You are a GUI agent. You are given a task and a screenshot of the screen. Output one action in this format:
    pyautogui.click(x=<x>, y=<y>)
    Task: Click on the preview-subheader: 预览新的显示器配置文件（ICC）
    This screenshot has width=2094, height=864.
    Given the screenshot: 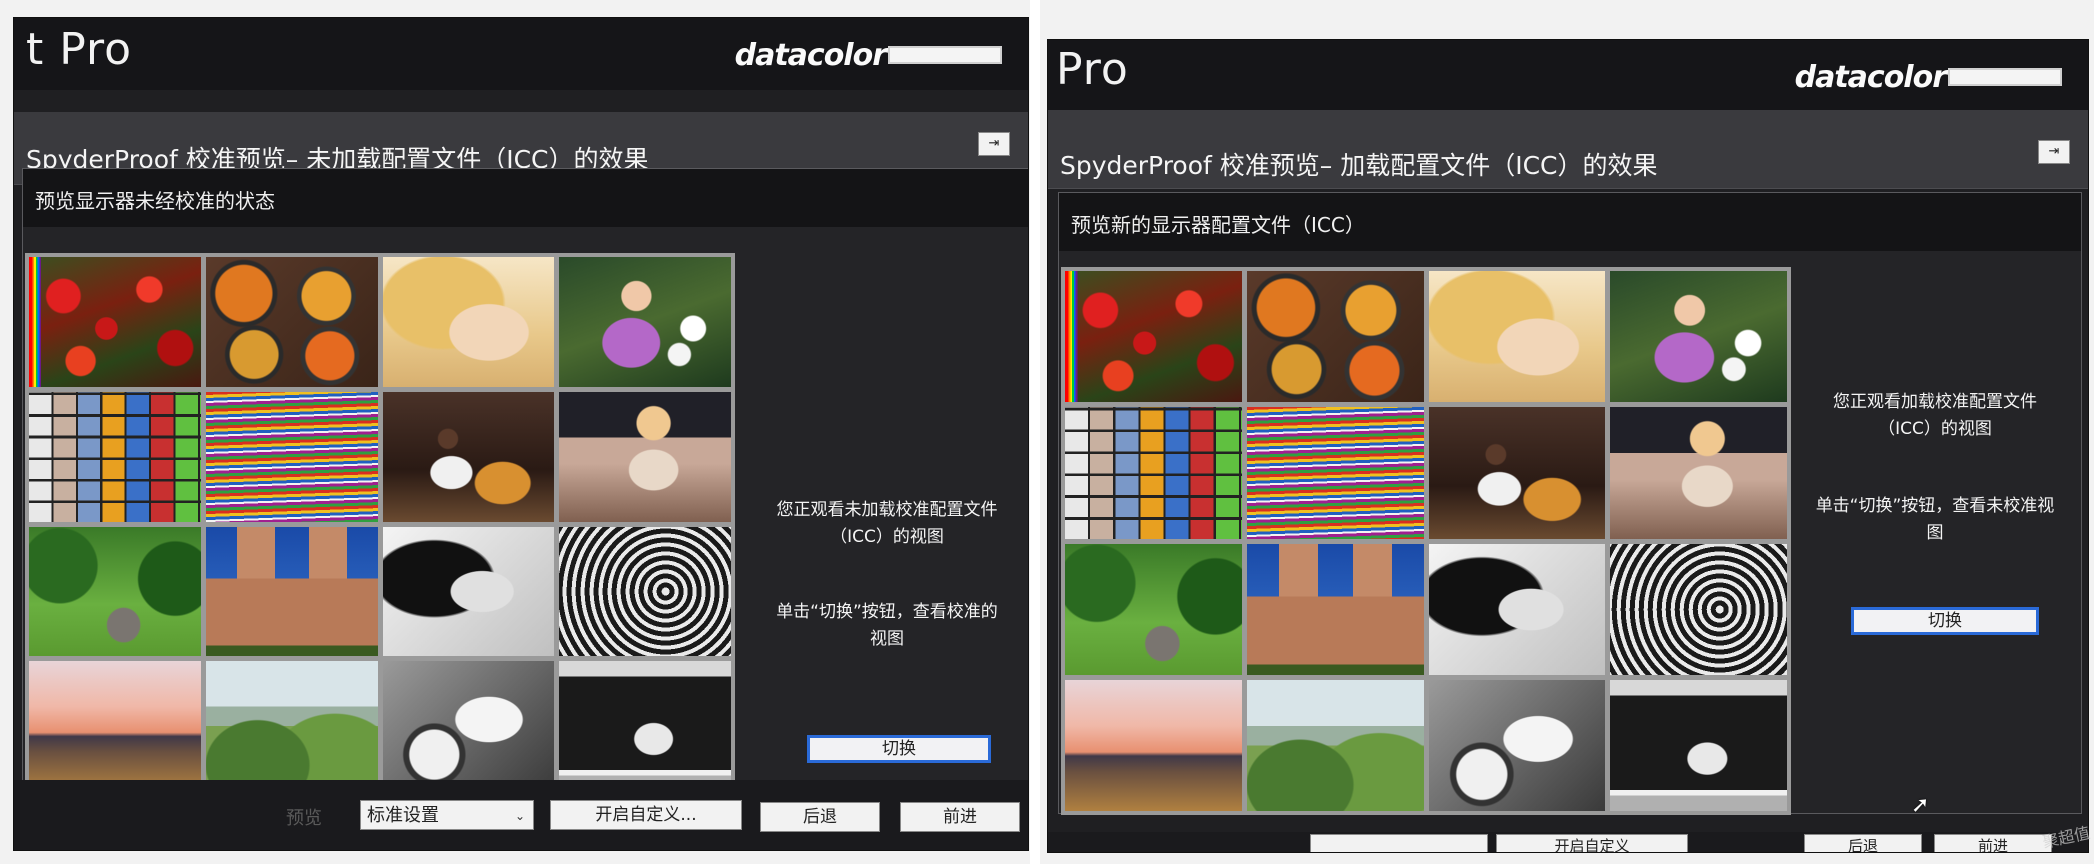 What is the action you would take?
    pyautogui.click(x=1570, y=222)
    